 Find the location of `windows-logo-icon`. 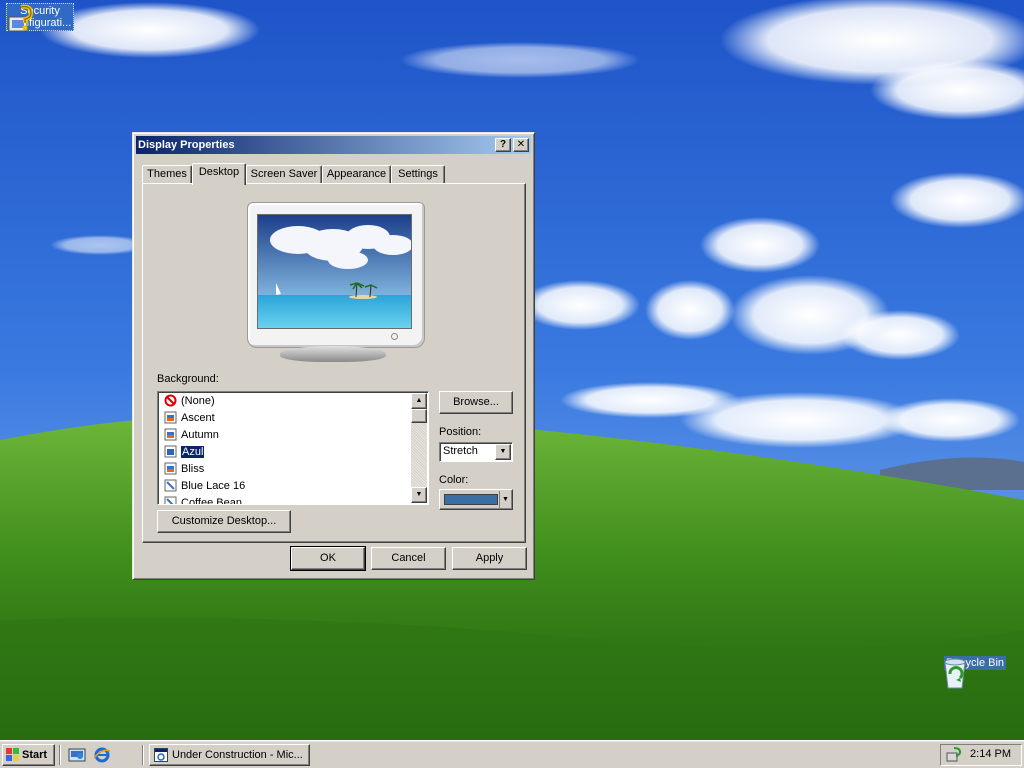

windows-logo-icon is located at coordinates (12, 754).